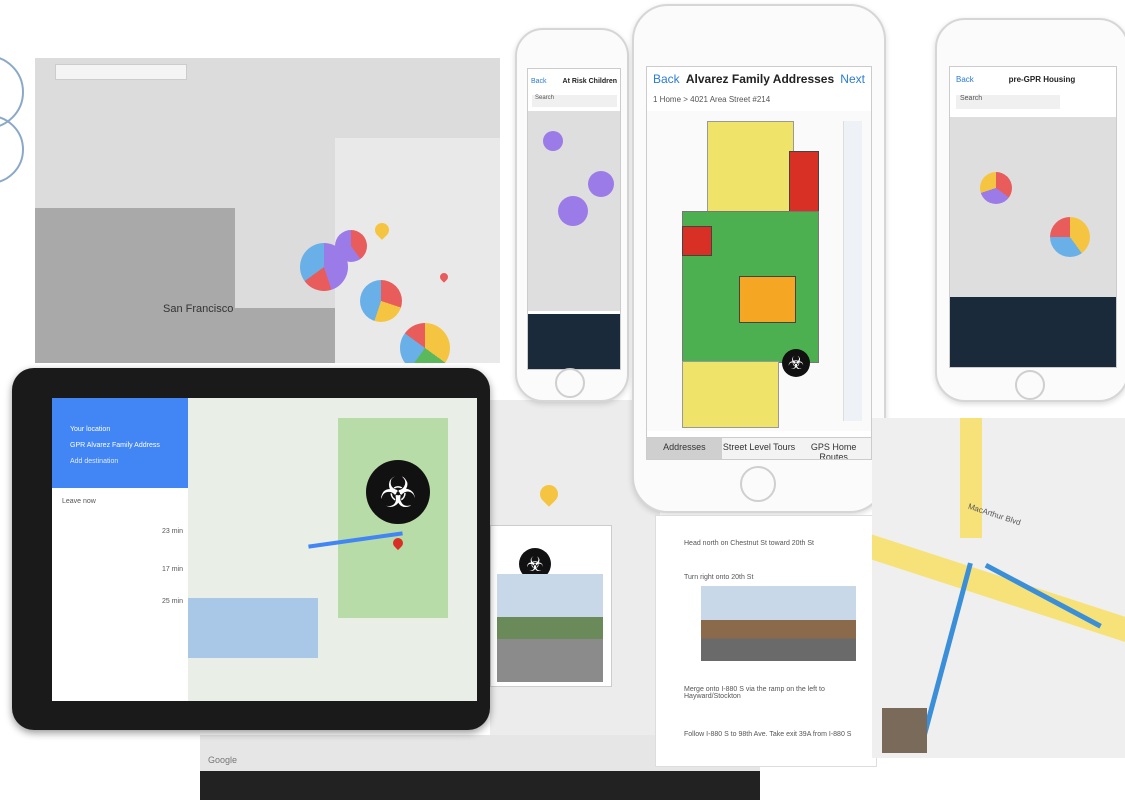 Image resolution: width=1125 pixels, height=805 pixels. I want to click on destination-input: GPR Alvarez Family Address, so click(115, 445).